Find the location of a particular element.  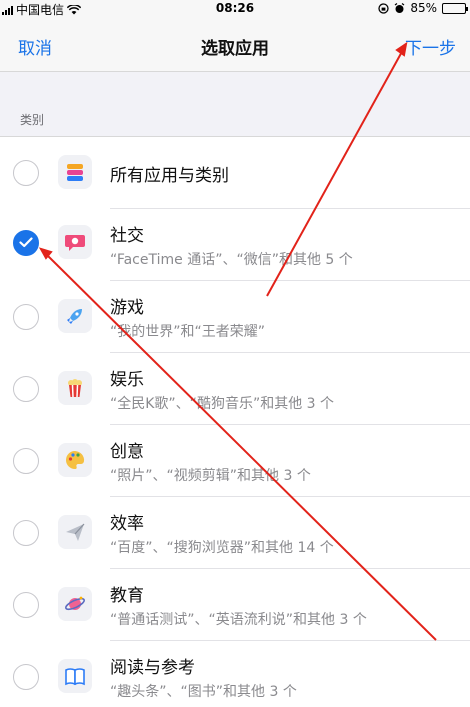

category-title: 社交 is located at coordinates (127, 236).